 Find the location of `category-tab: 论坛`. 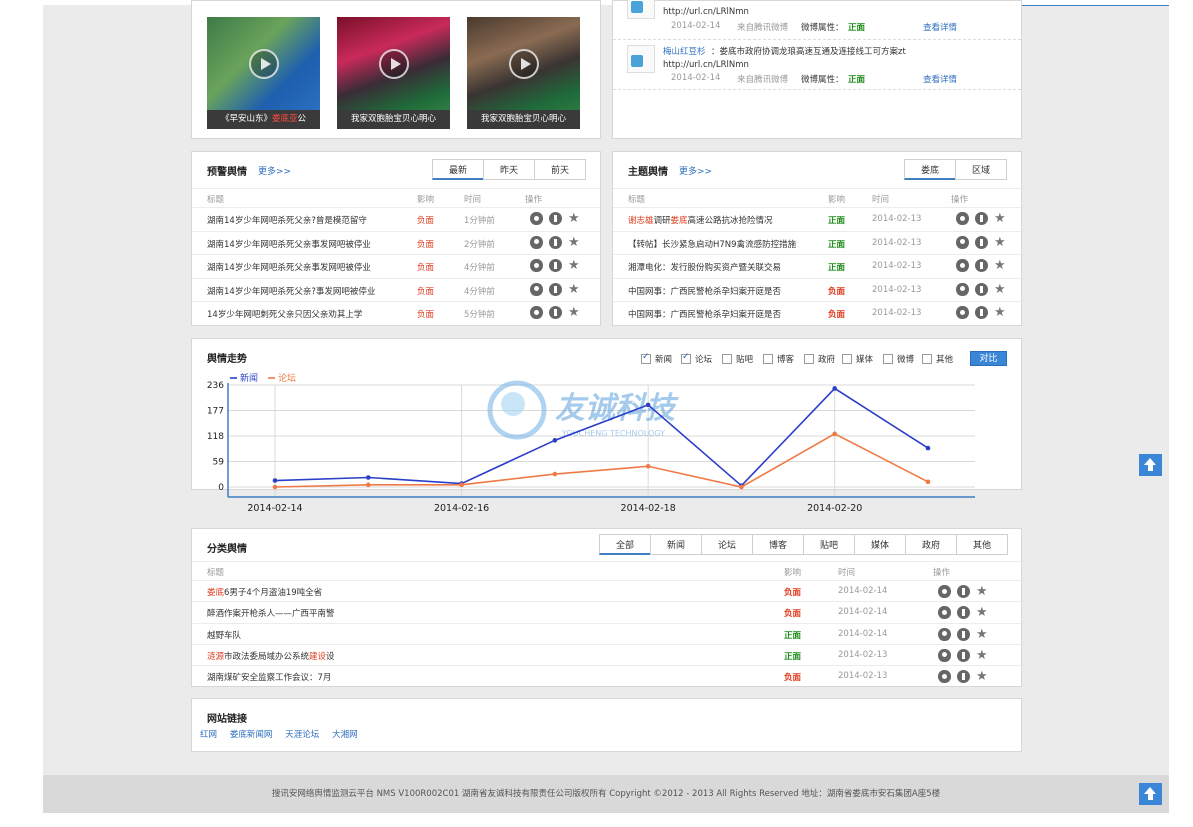

category-tab: 论坛 is located at coordinates (727, 544).